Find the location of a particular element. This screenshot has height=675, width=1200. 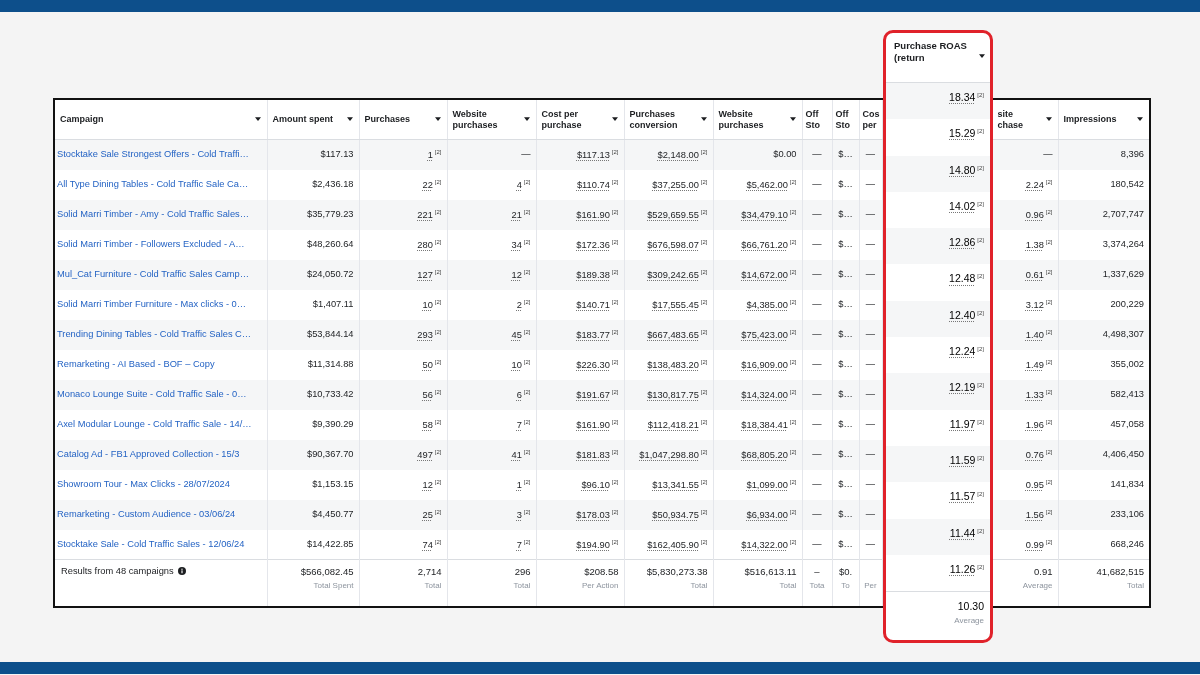

metric-value: $138,483.20 is located at coordinates (673, 364).